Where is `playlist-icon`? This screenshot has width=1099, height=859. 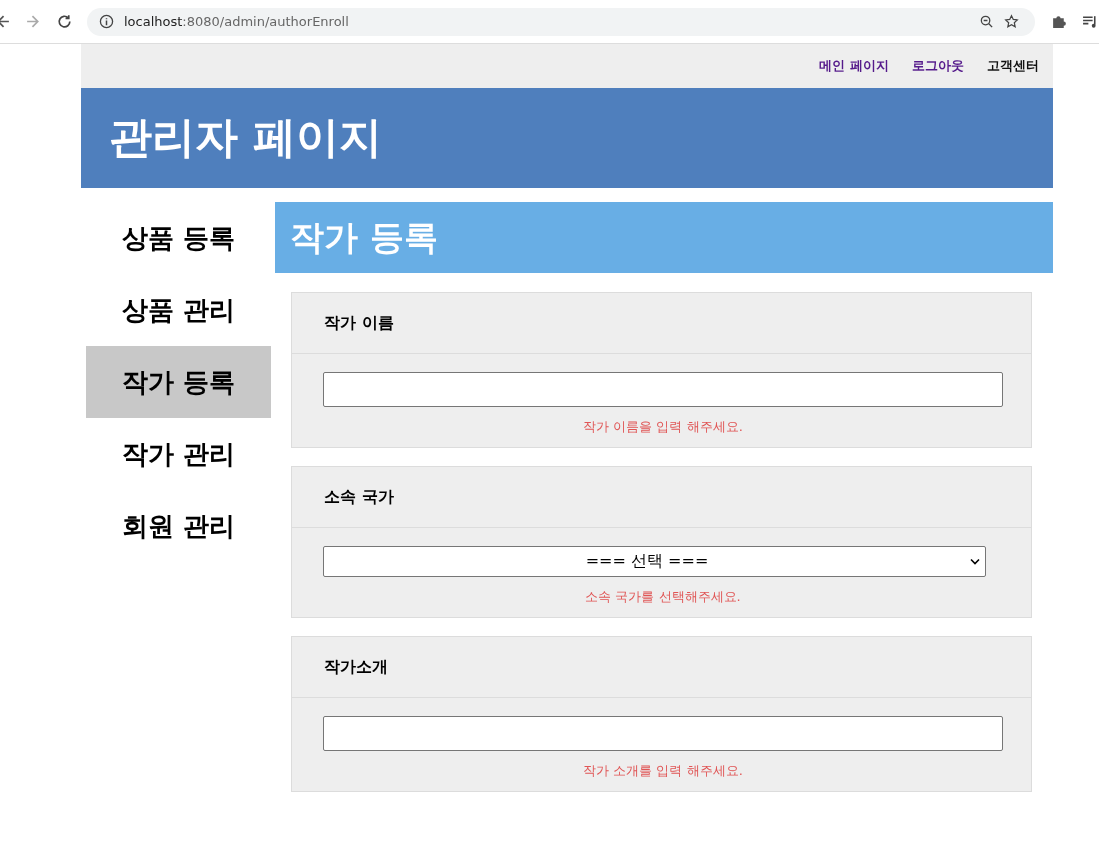 playlist-icon is located at coordinates (1090, 21).